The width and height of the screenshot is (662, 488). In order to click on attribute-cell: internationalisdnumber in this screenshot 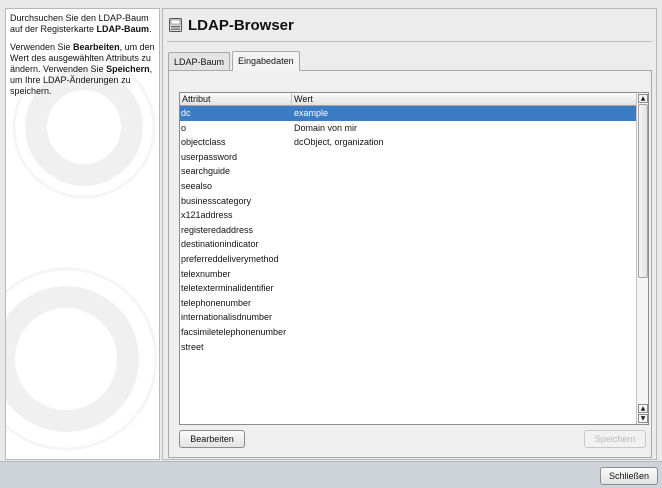, I will do `click(227, 317)`.